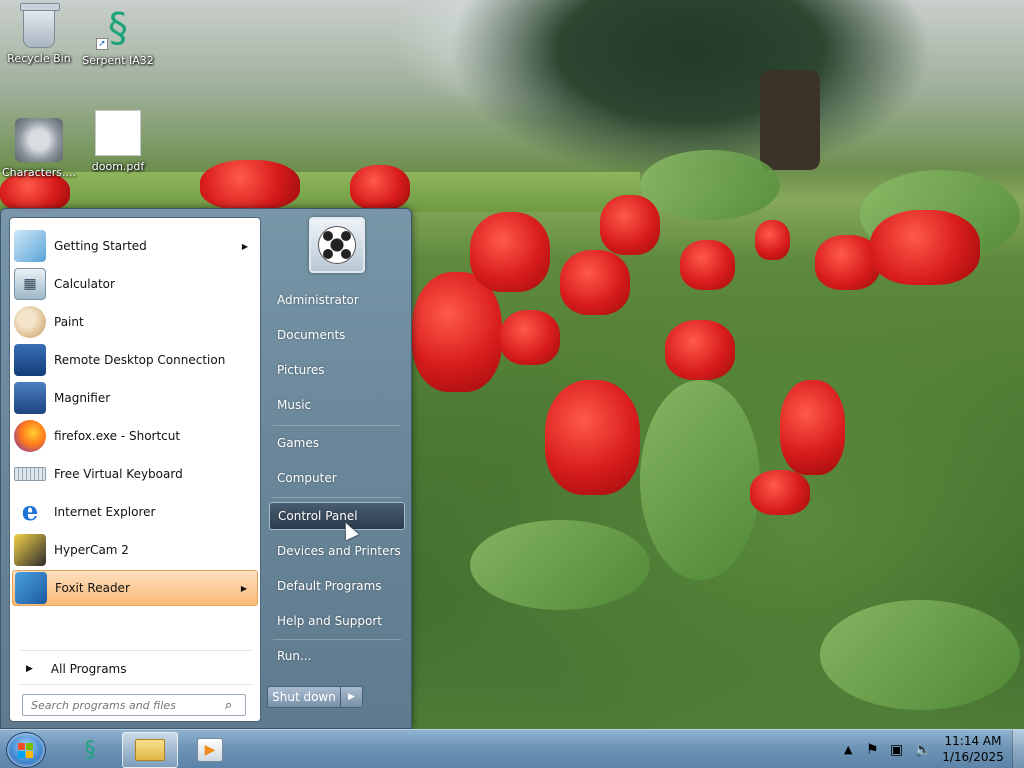  Describe the element at coordinates (337, 586) in the screenshot. I see `menu-item-default-programs: Default Programs` at that location.